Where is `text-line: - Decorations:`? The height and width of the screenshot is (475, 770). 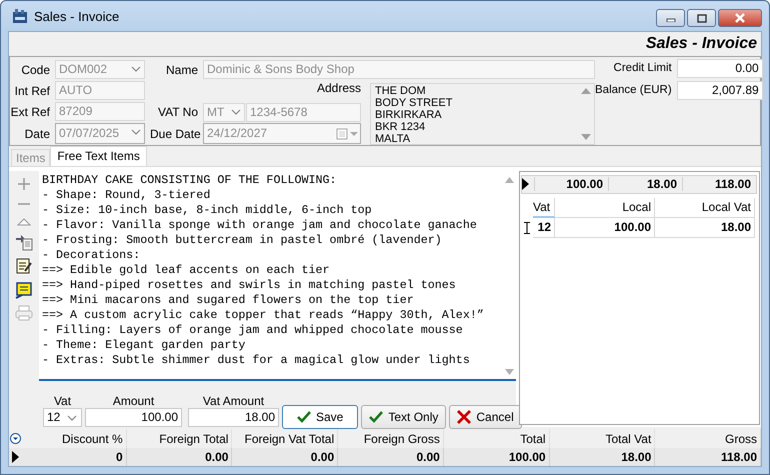
text-line: - Decorations: is located at coordinates (92, 255).